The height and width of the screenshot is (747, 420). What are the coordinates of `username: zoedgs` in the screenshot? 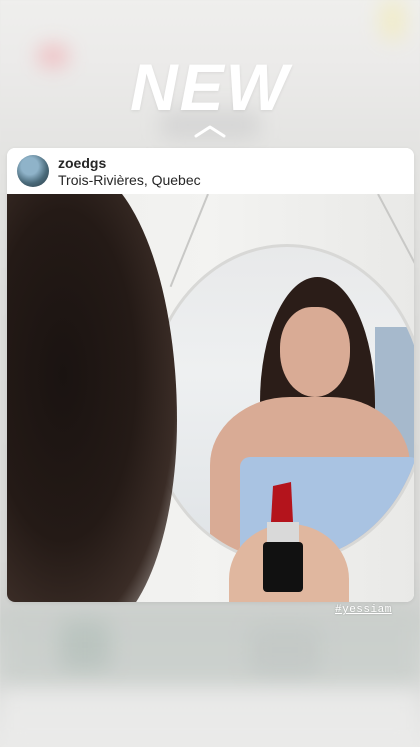 It's located at (82, 163).